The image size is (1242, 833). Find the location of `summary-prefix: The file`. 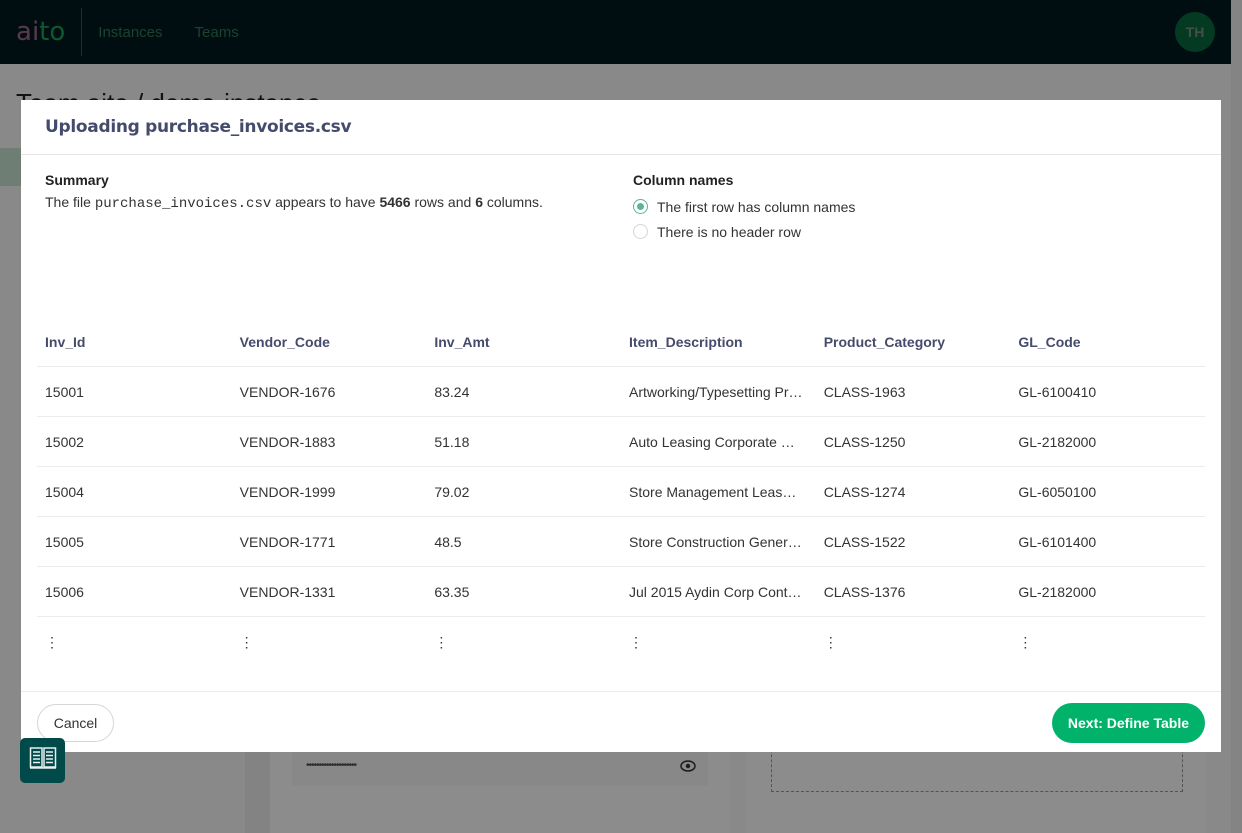

summary-prefix: The file is located at coordinates (70, 202).